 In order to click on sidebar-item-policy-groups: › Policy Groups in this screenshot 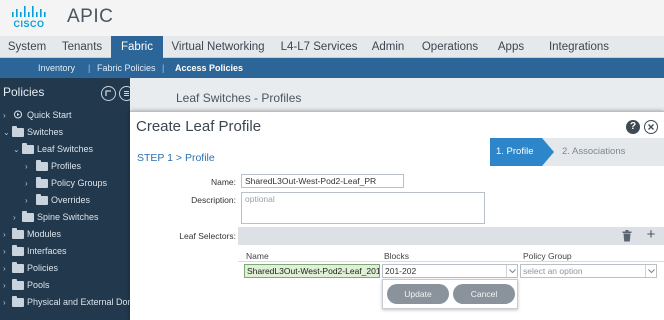, I will do `click(65, 183)`.